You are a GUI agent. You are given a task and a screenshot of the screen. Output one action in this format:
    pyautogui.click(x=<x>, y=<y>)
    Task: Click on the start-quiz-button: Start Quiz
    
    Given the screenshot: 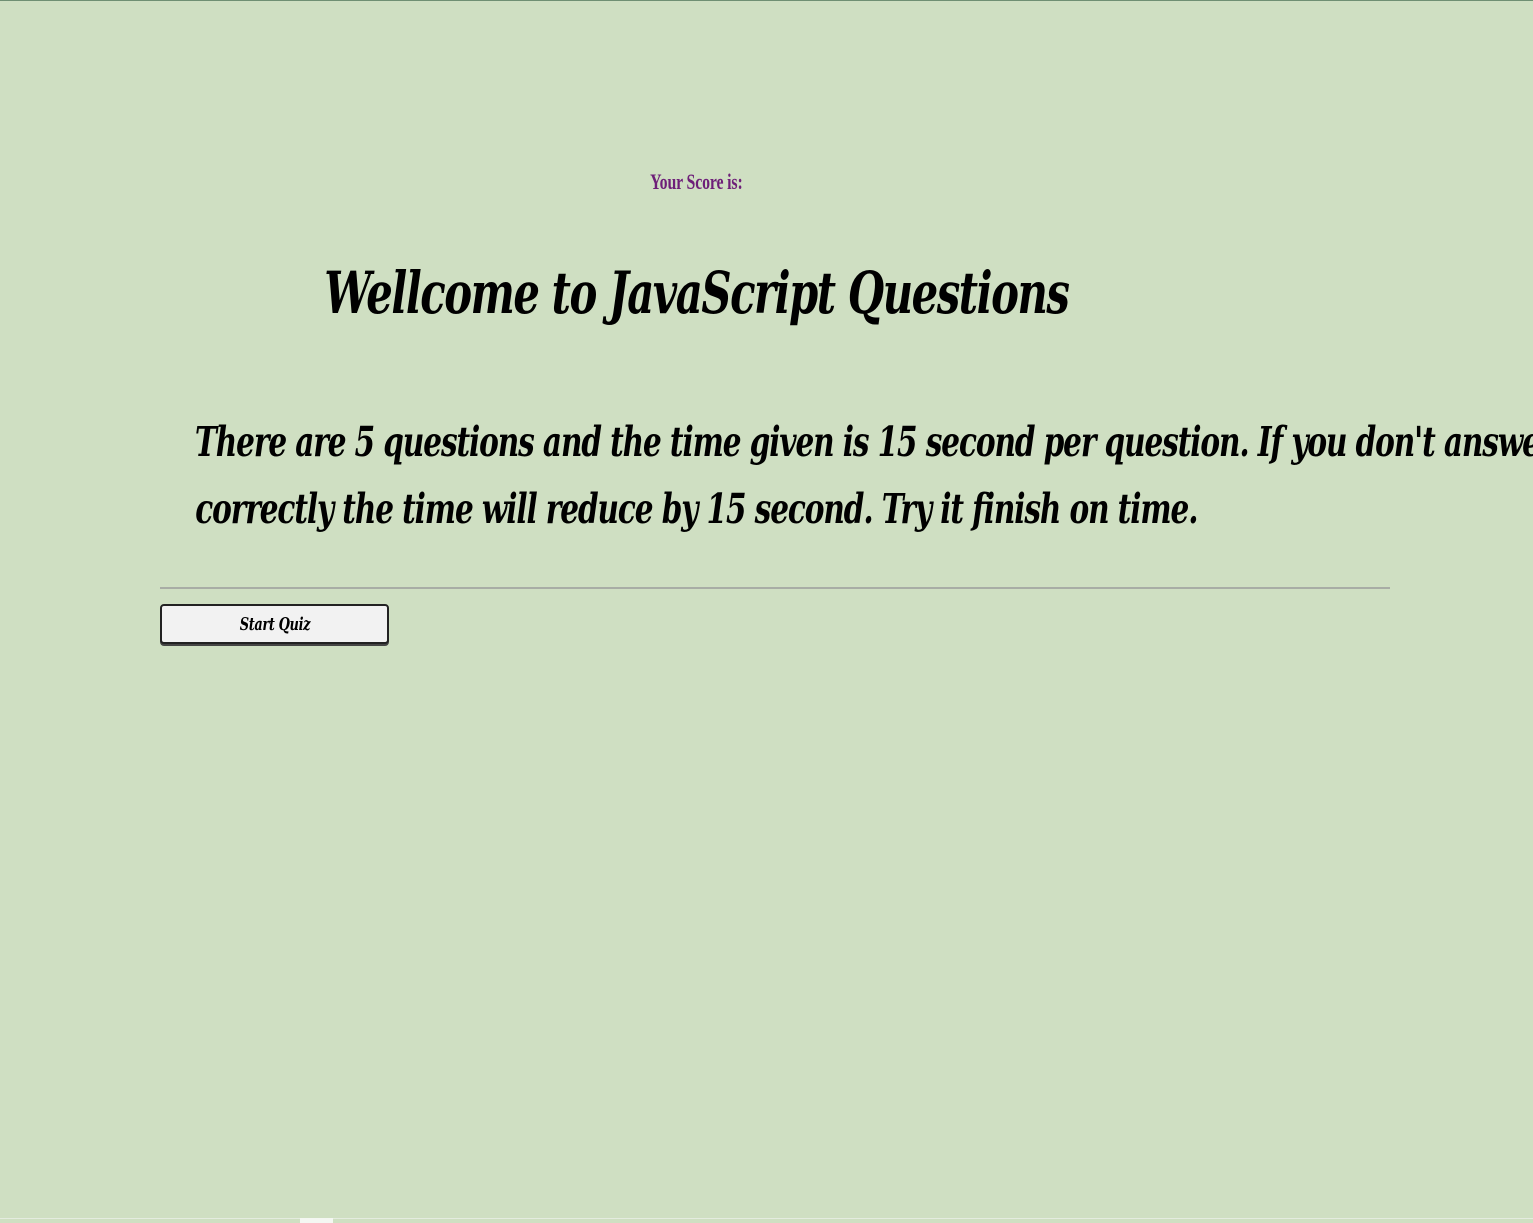 What is the action you would take?
    pyautogui.click(x=274, y=624)
    